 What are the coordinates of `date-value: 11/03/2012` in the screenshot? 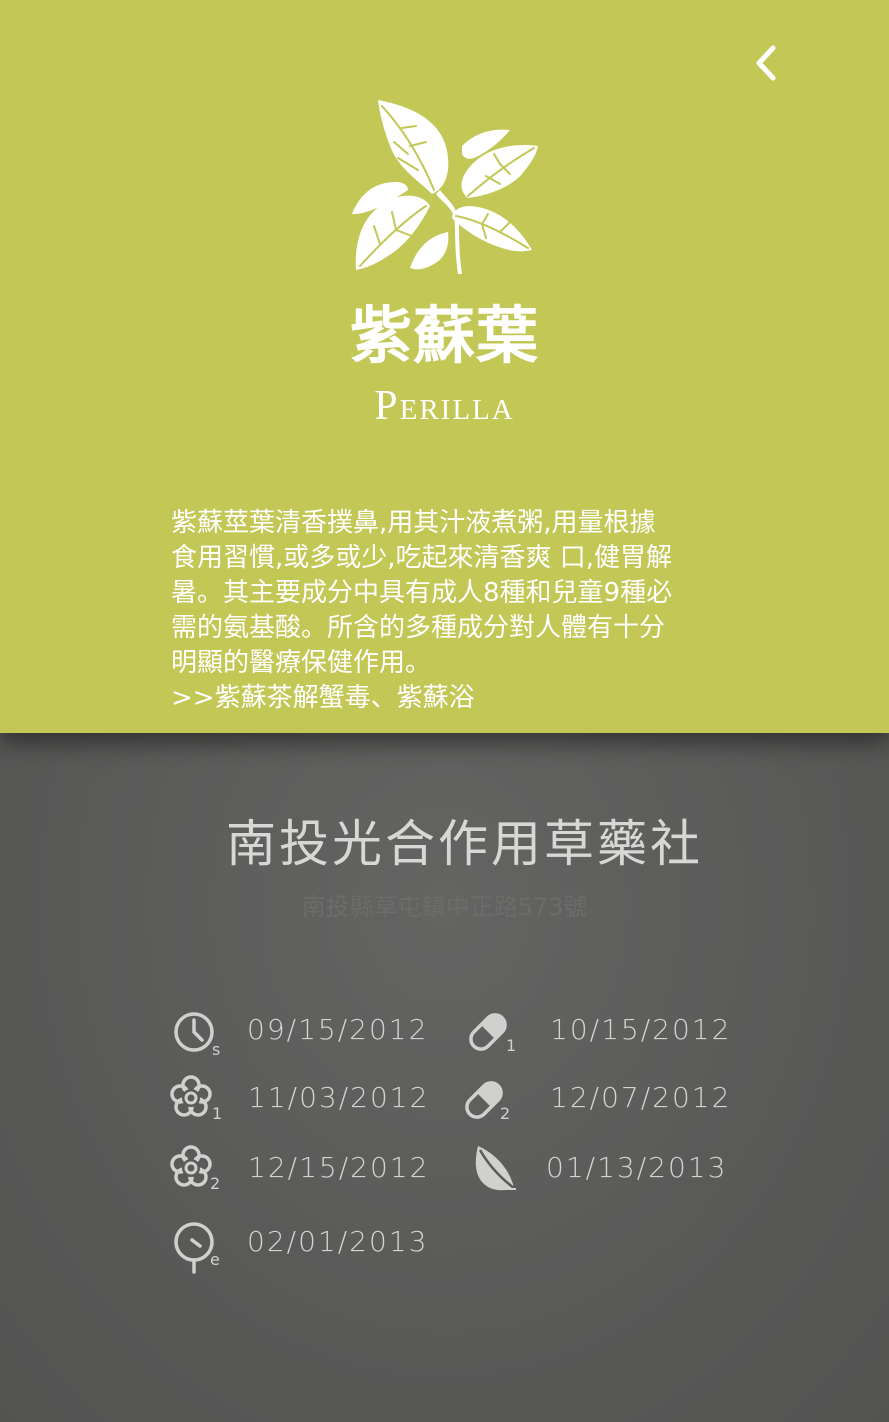 It's located at (339, 1097).